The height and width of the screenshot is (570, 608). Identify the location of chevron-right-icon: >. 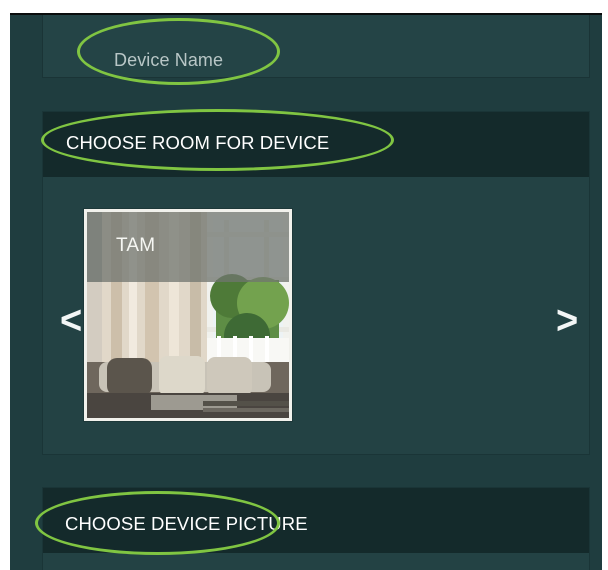
(567, 321).